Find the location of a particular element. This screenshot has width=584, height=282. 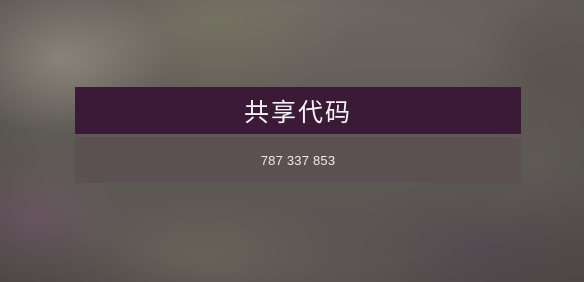

dialog-title: 共享代码 is located at coordinates (297, 112).